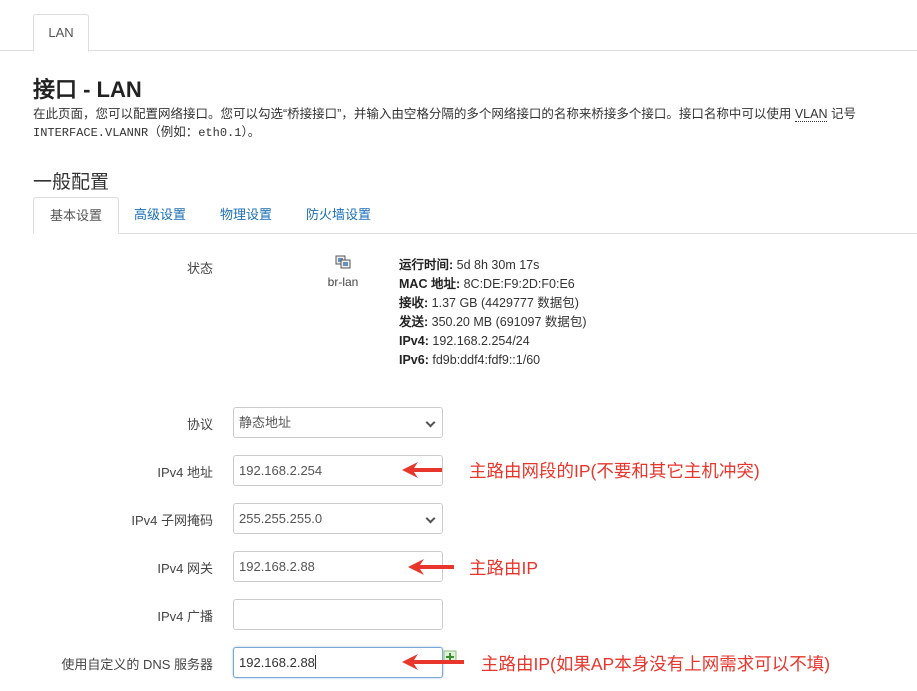  Describe the element at coordinates (343, 271) in the screenshot. I see `interface-badge: br-lan` at that location.